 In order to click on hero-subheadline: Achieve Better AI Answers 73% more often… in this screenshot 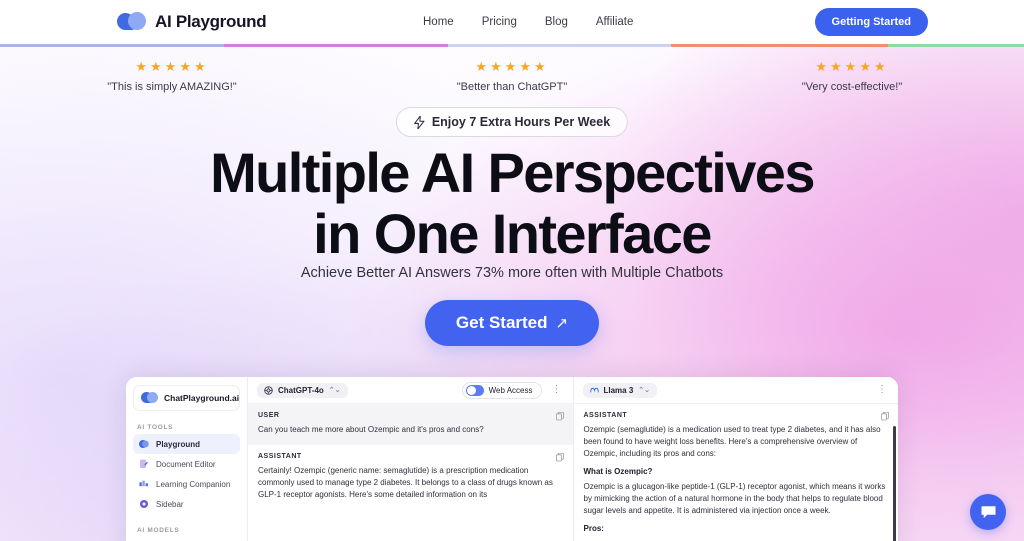, I will do `click(512, 273)`.